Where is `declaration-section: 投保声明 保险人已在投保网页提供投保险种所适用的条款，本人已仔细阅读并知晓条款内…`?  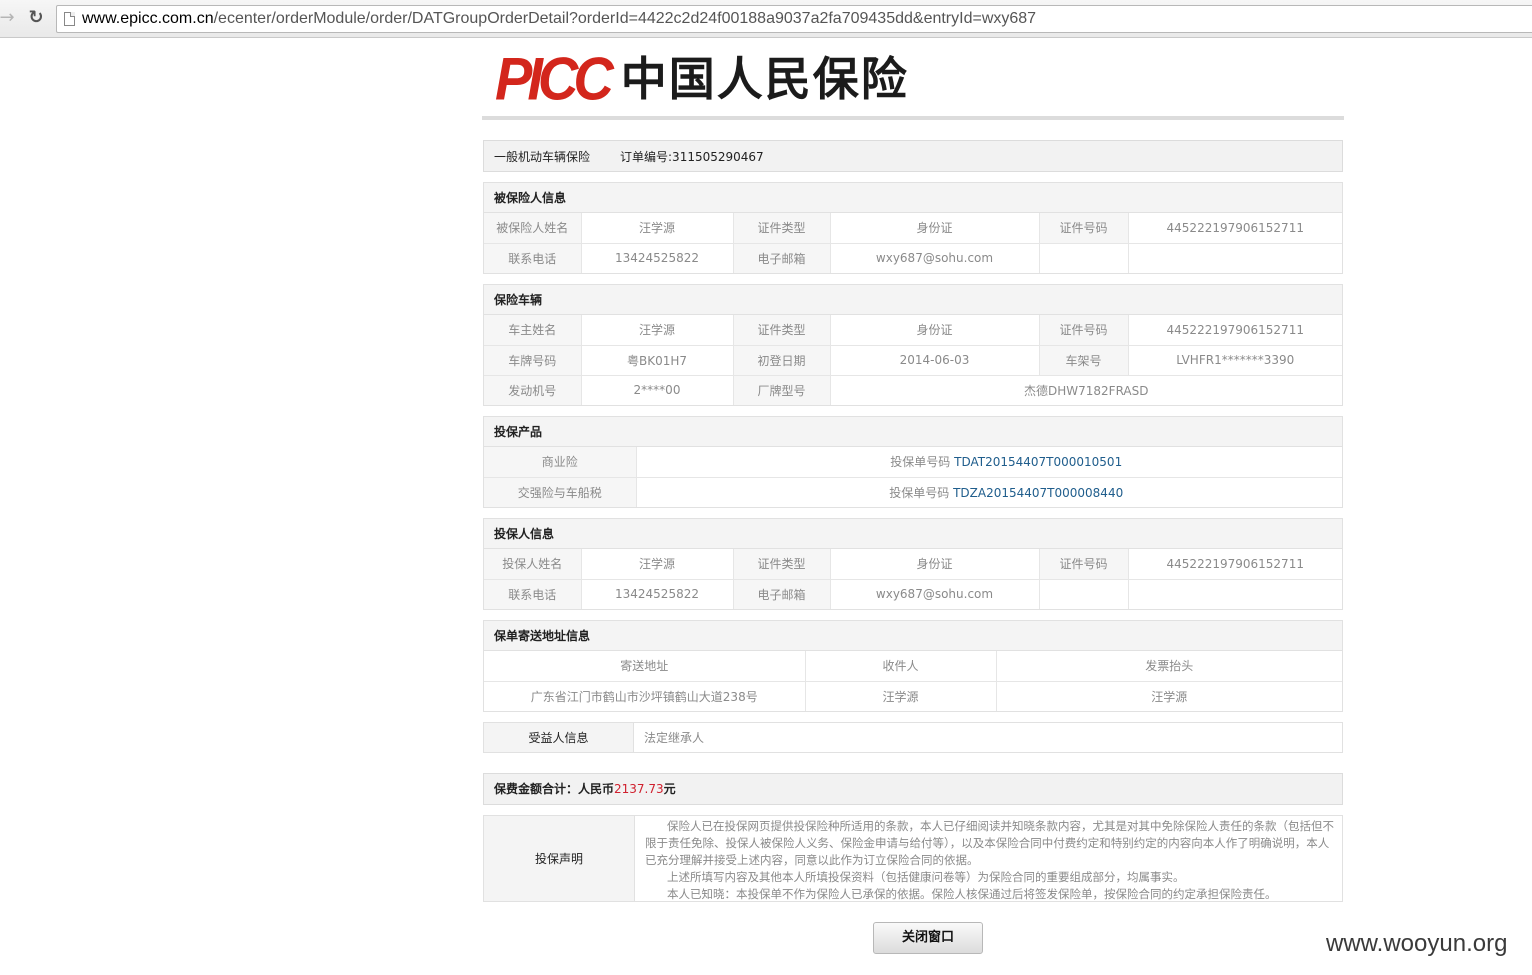 declaration-section: 投保声明 保险人已在投保网页提供投保险种所适用的条款，本人已仔细阅读并知晓条款内… is located at coordinates (913, 858).